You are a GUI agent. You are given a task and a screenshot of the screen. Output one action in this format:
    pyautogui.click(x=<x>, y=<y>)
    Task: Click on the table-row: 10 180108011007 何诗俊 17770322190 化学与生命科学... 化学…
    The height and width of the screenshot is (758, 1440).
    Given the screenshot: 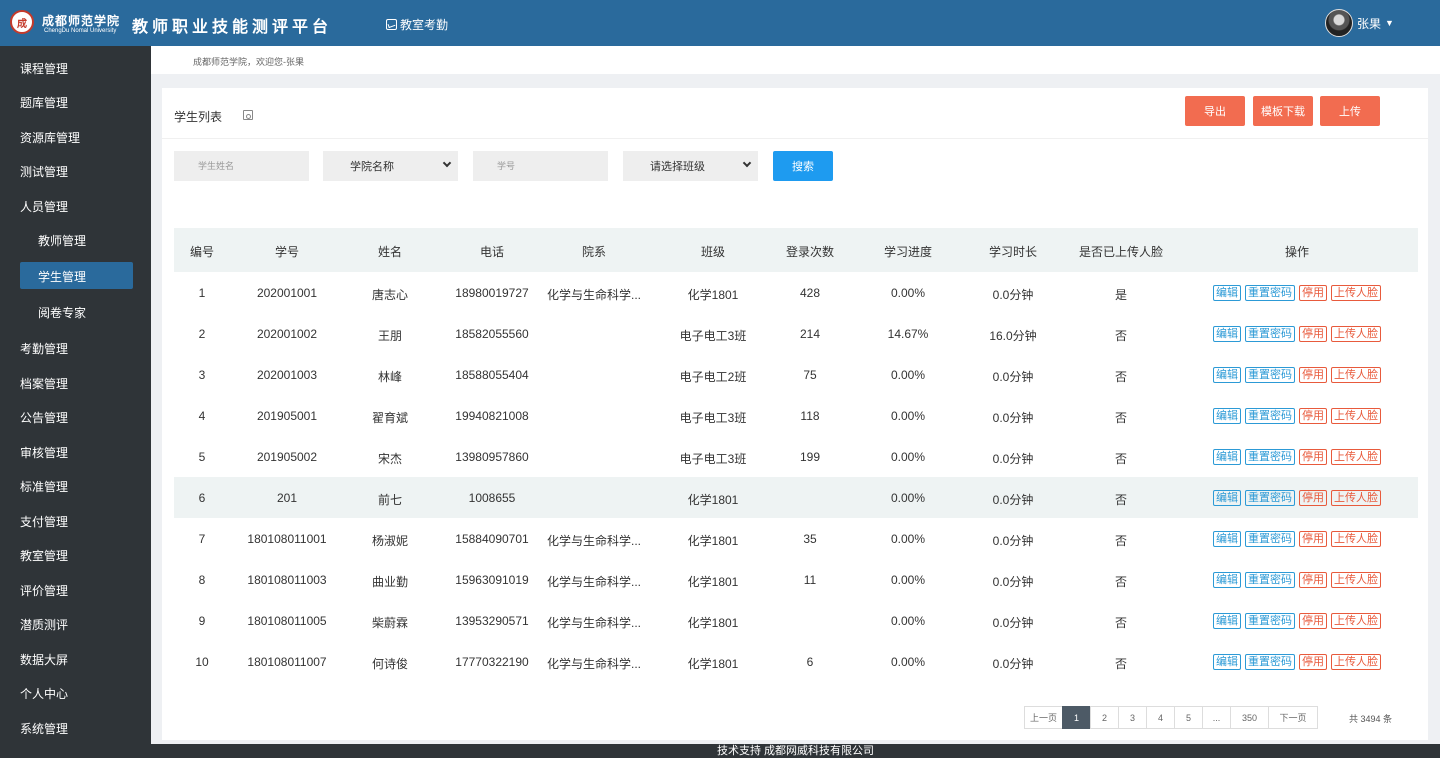 What is the action you would take?
    pyautogui.click(x=796, y=661)
    